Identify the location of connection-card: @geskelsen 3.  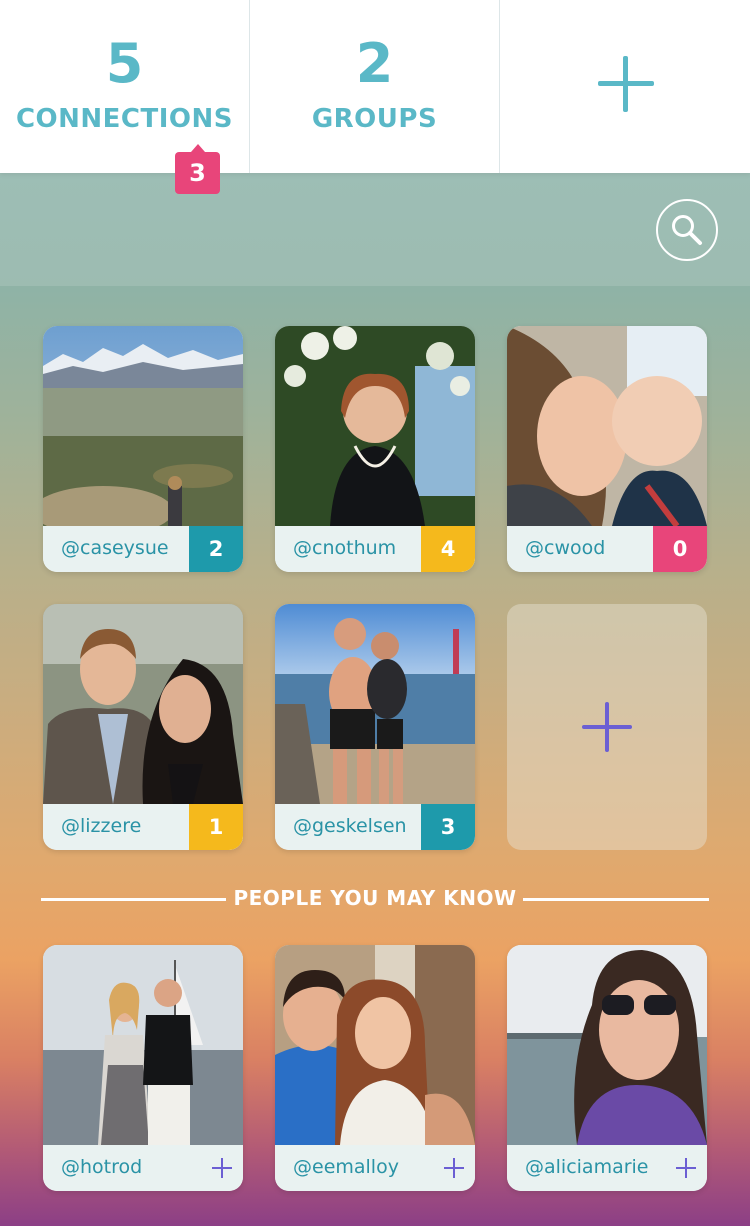
(375, 727).